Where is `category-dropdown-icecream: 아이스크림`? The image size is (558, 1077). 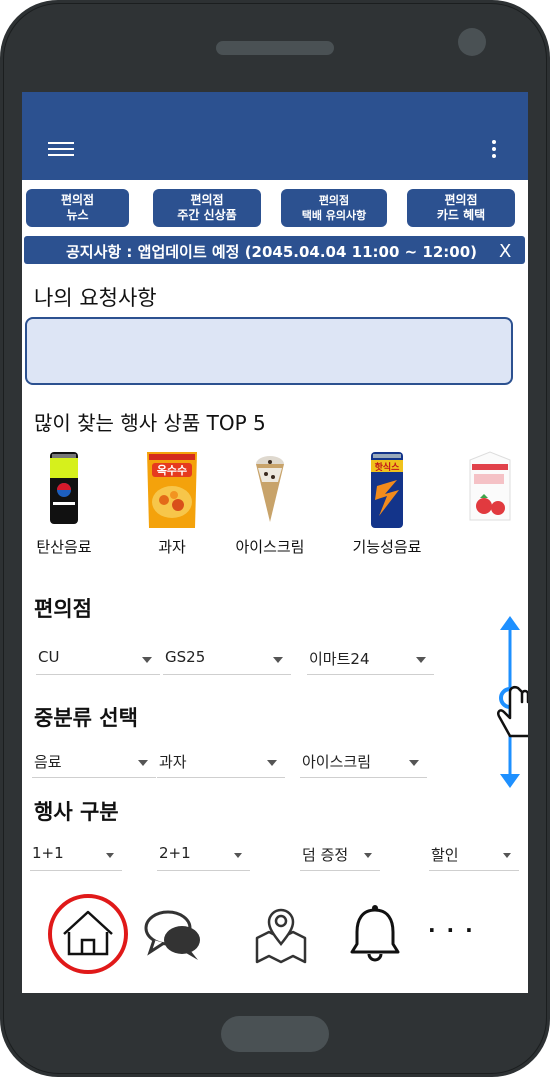
category-dropdown-icecream: 아이스크림 is located at coordinates (363, 763).